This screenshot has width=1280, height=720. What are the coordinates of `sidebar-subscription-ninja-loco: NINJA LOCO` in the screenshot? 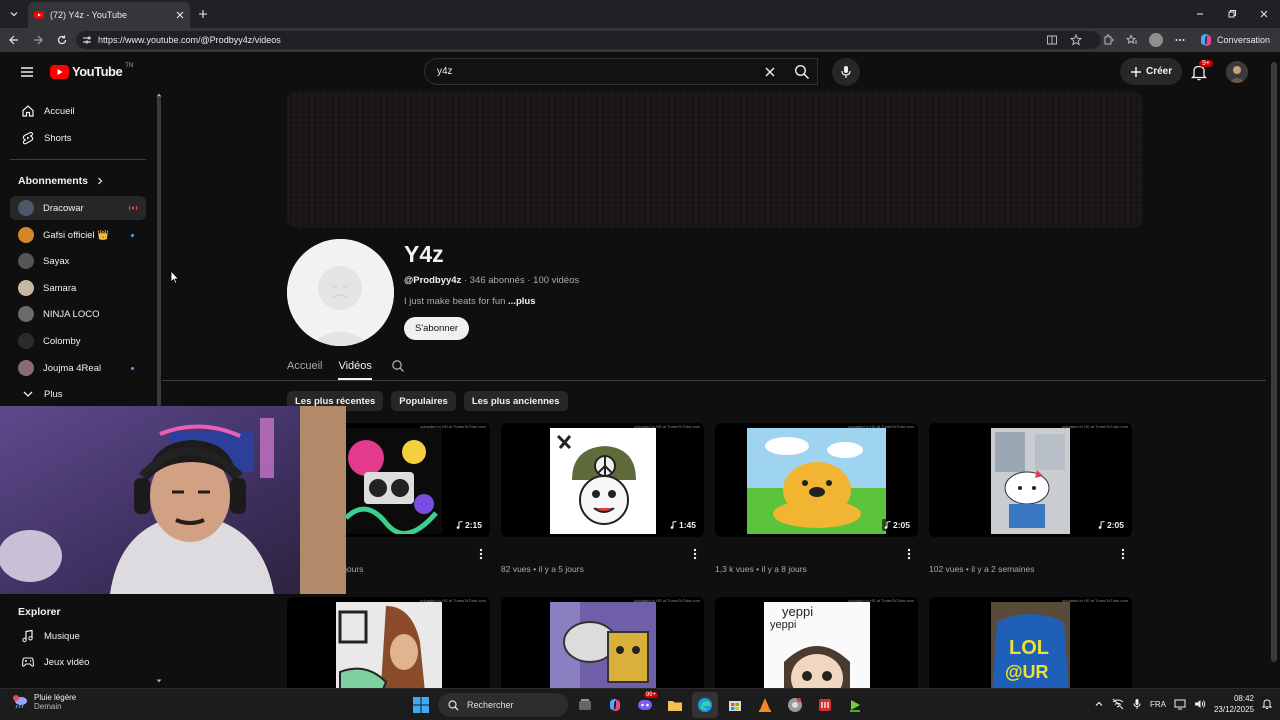 It's located at (78, 314).